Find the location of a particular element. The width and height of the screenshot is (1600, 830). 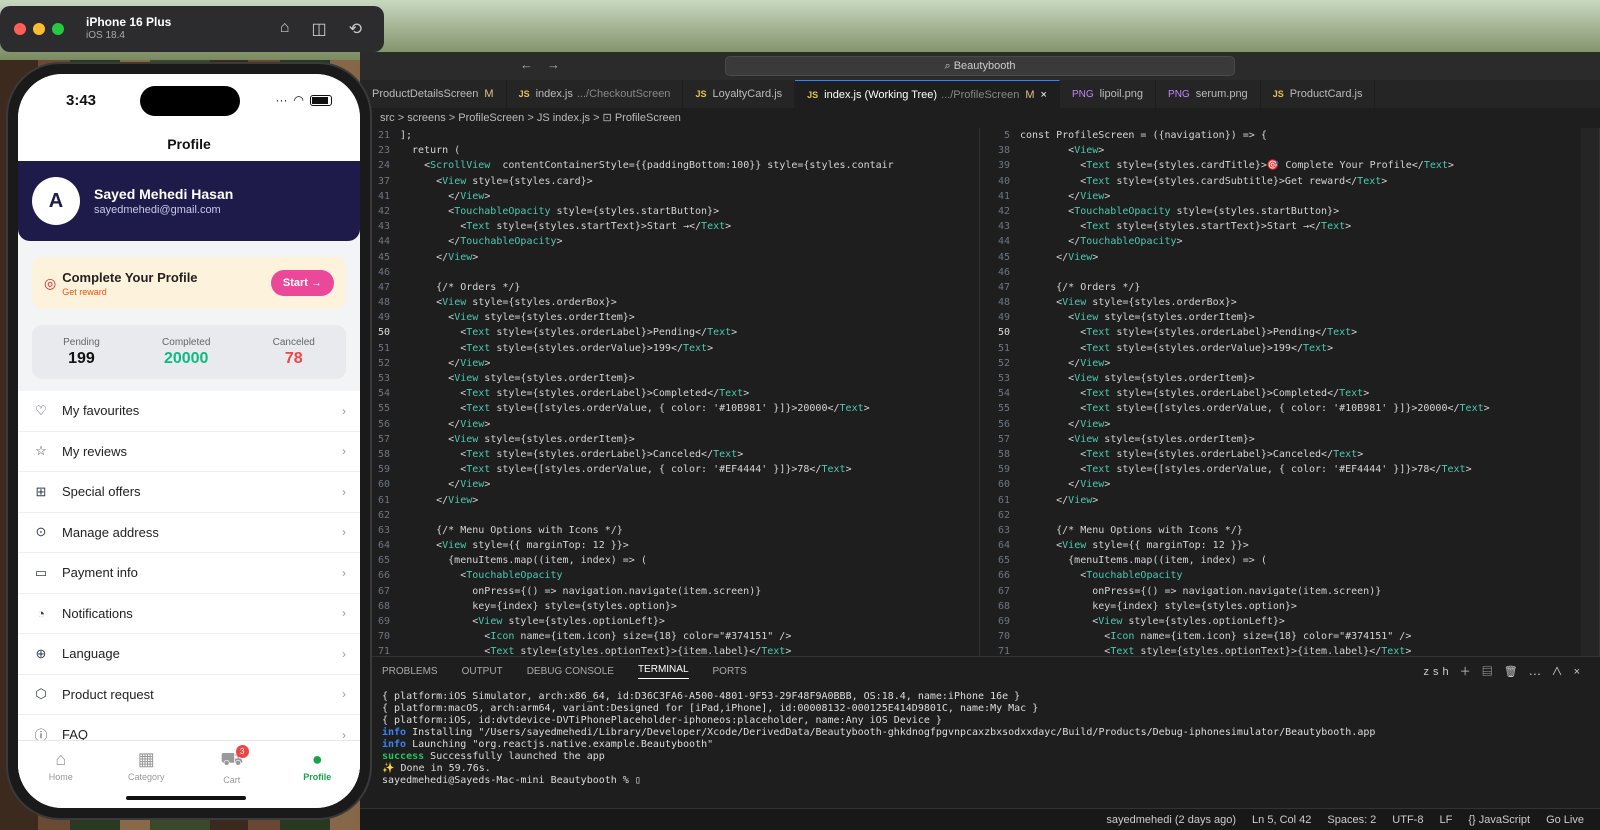

menu-item-payment-info: ▭ Payment info › is located at coordinates (189, 573).